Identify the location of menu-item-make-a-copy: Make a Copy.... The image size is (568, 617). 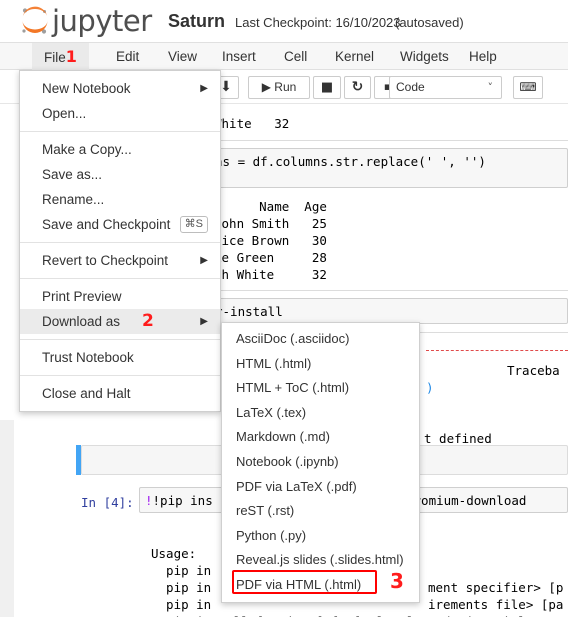
(120, 149).